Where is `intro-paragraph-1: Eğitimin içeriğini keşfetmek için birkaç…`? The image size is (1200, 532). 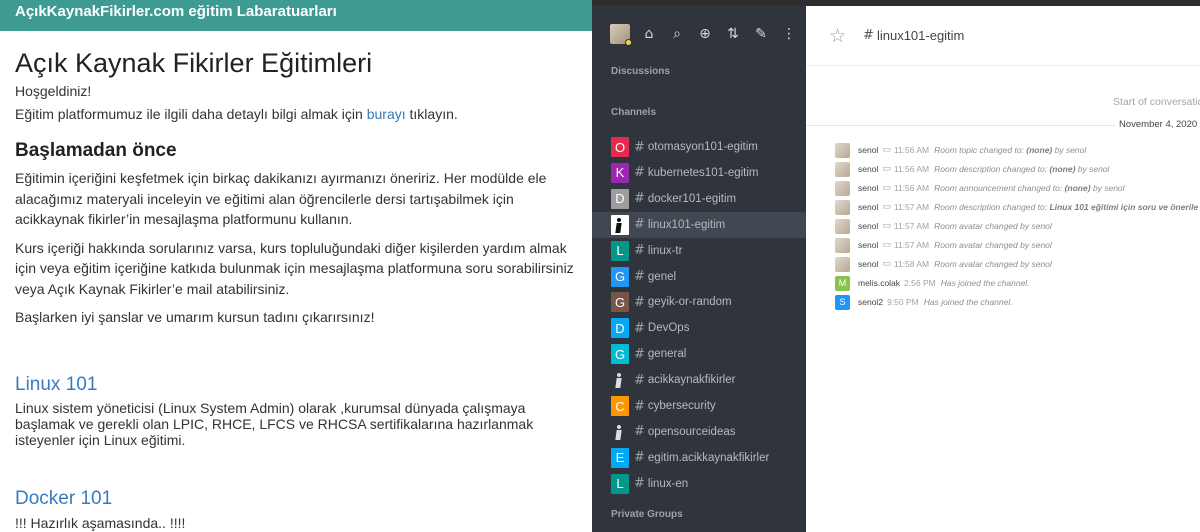
intro-paragraph-1: Eğitimin içeriğini keşfetmek için birkaç… is located at coordinates (281, 198).